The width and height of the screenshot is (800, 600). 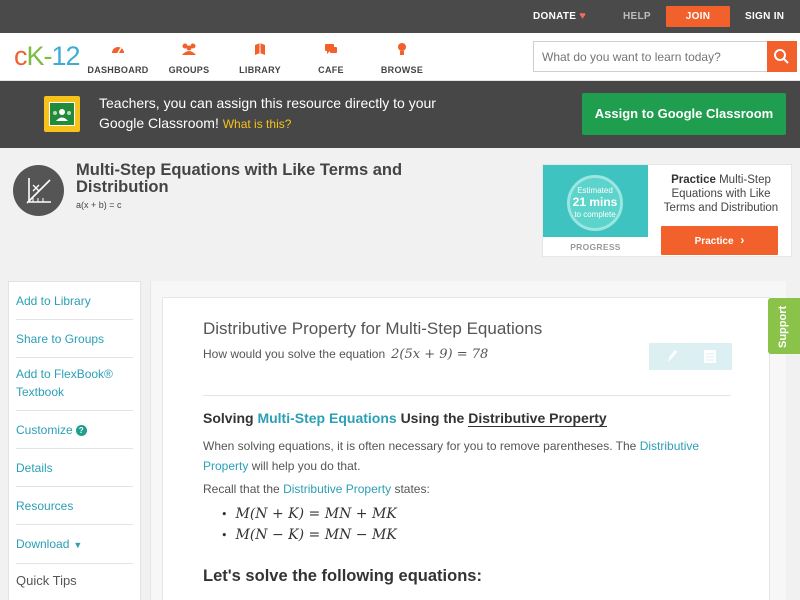 I want to click on nav-library: LIBRARY, so click(x=260, y=59).